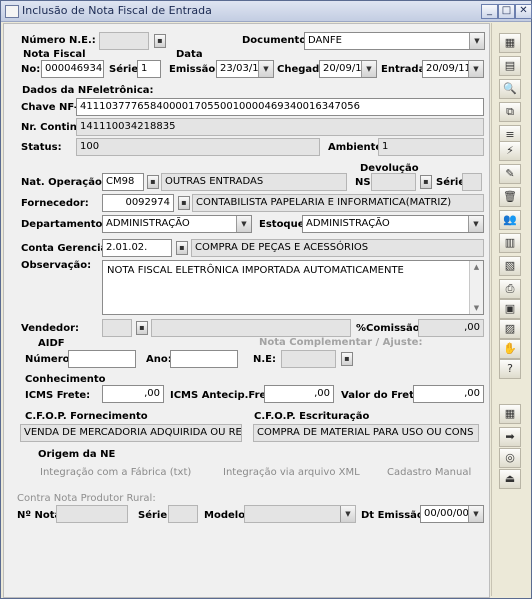 This screenshot has height=599, width=532. What do you see at coordinates (148, 223) in the screenshot?
I see `departamento-value: ADMINISTRAÇÃO` at bounding box center [148, 223].